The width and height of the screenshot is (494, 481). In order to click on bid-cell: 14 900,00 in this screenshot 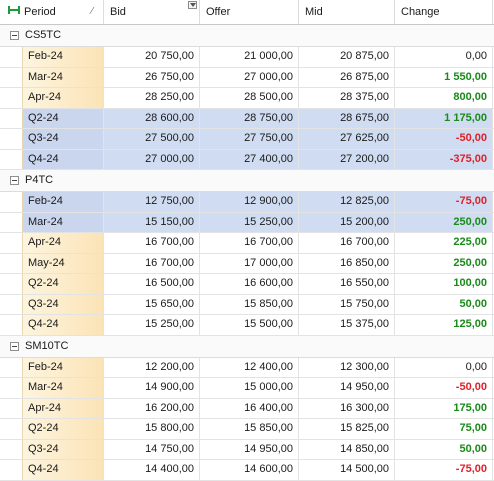, I will do `click(152, 388)`.